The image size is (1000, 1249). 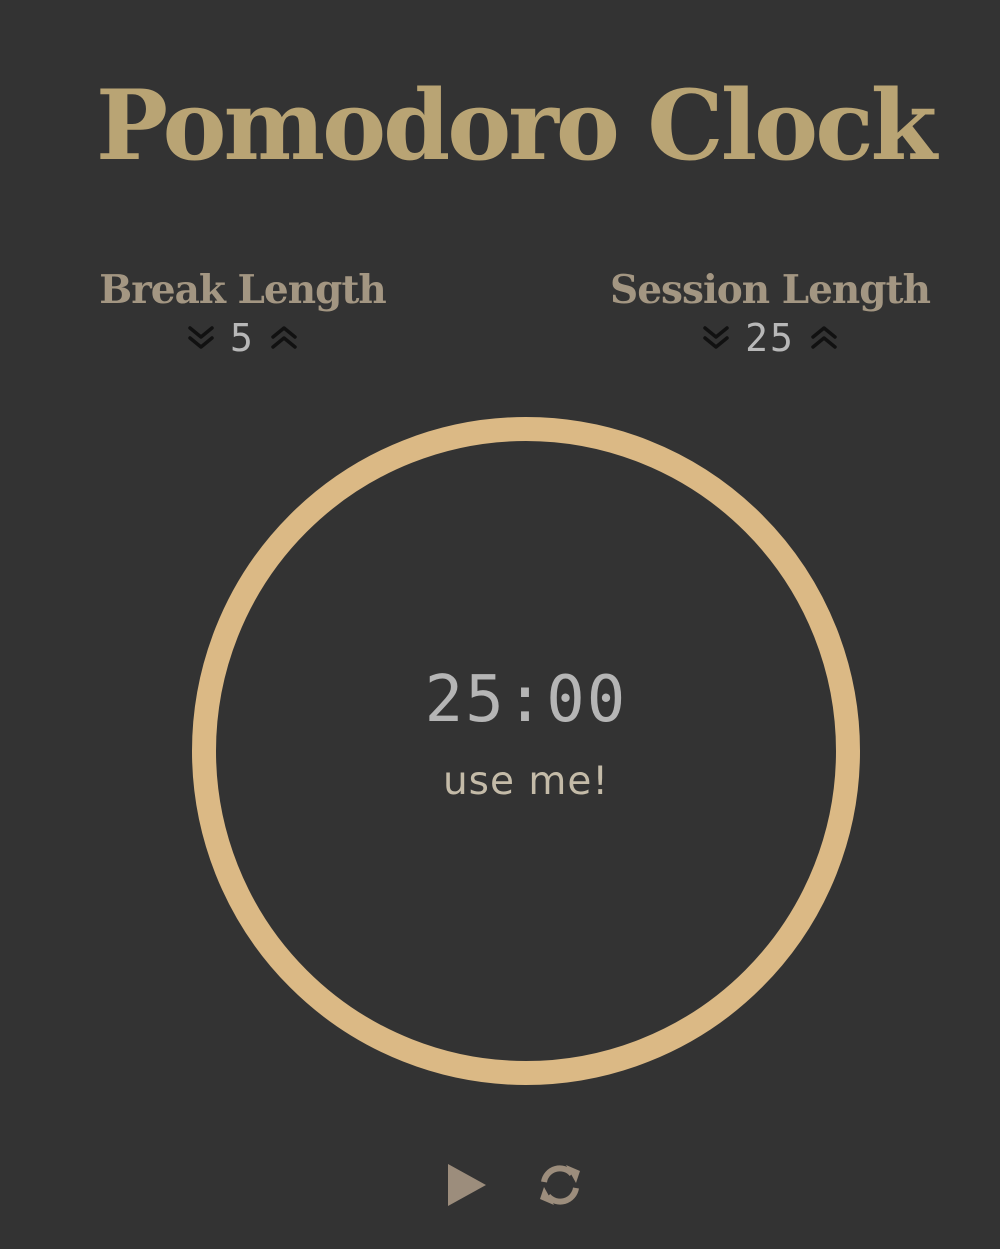 I want to click on break-length-label: Break Length, so click(x=242, y=290).